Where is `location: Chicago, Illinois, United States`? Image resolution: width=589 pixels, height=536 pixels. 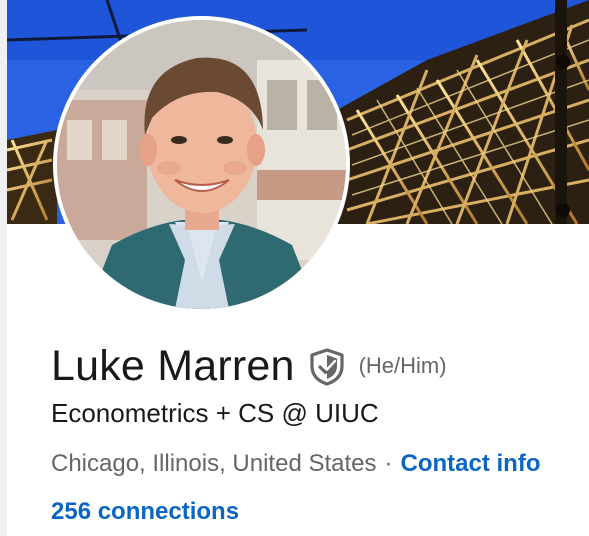
location: Chicago, Illinois, United States is located at coordinates (214, 463).